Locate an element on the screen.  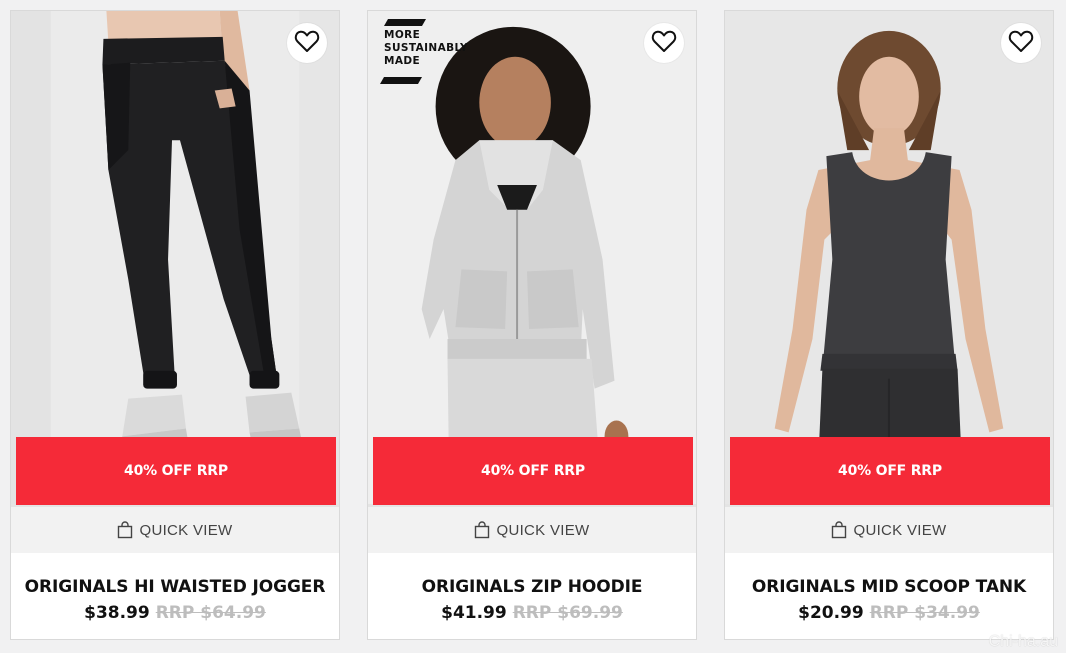
product-name: ORIGINALS ZIP HOODIE is located at coordinates (532, 587).